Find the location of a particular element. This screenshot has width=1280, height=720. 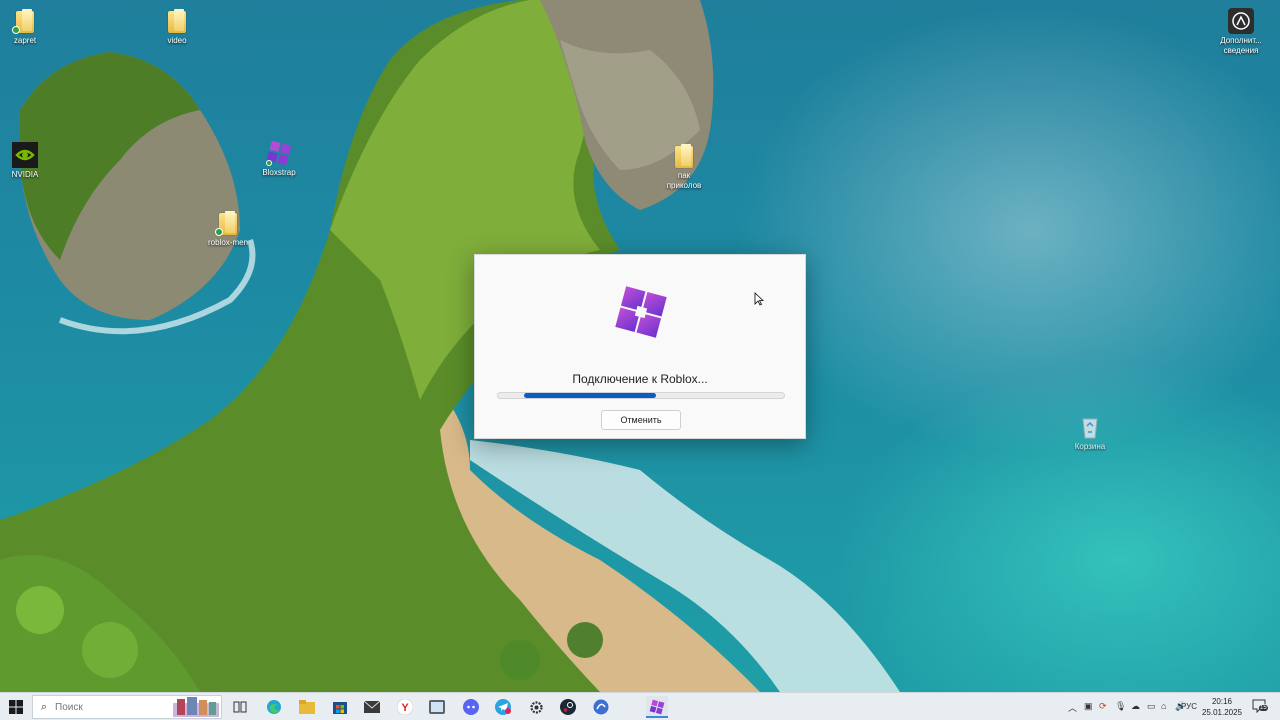

task-view-button is located at coordinates (240, 707).